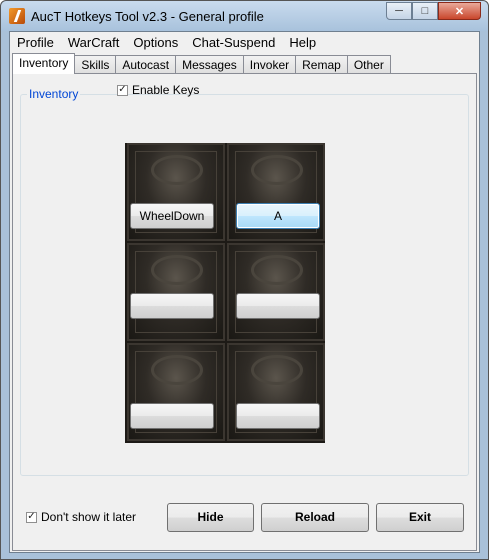 The width and height of the screenshot is (489, 560). Describe the element at coordinates (17, 16) in the screenshot. I see `app-icon` at that location.